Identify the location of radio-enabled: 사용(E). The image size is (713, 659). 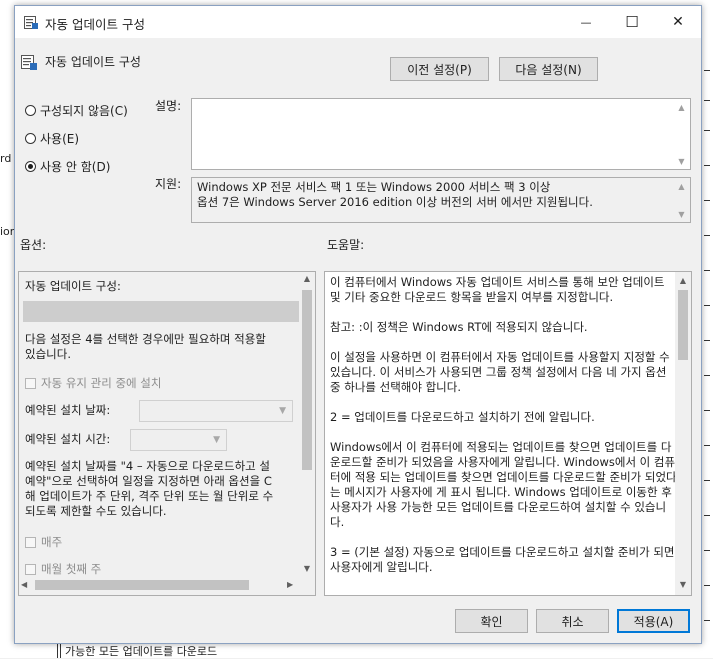
(52, 138).